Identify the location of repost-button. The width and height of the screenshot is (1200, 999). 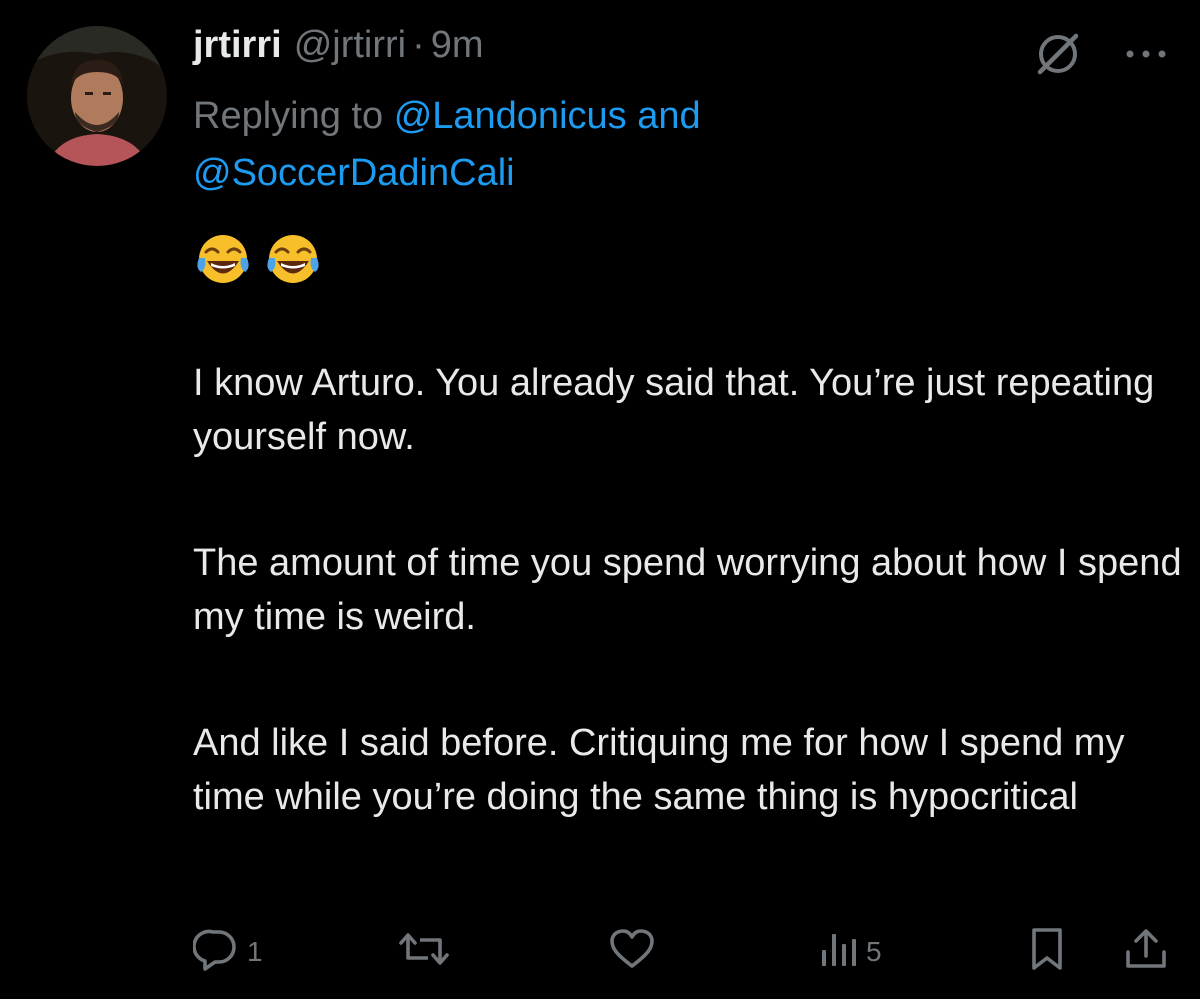
(428, 952).